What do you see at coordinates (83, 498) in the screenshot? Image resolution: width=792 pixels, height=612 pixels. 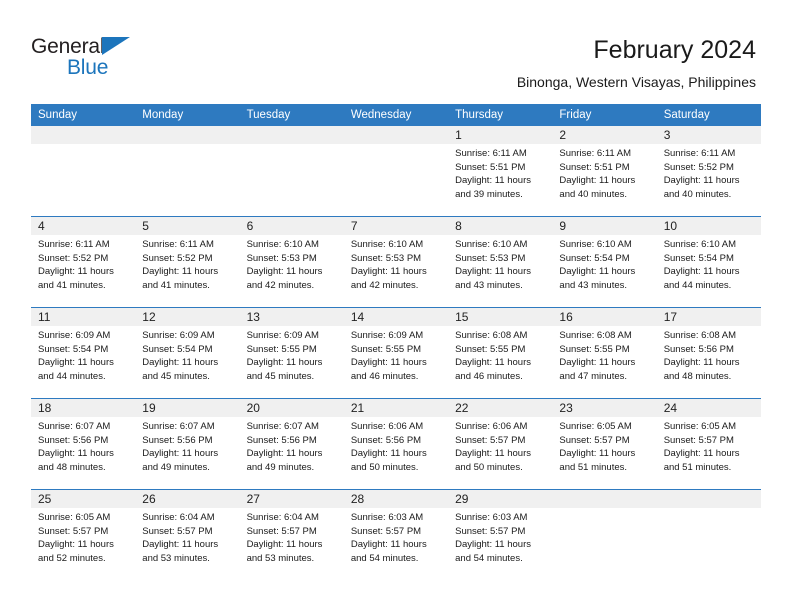 I see `day-number: 25` at bounding box center [83, 498].